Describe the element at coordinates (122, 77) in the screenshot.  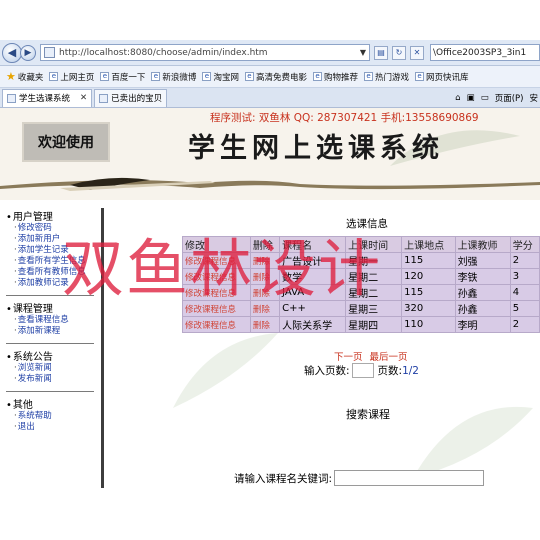
I see `favorite-link: e 百度一下` at that location.